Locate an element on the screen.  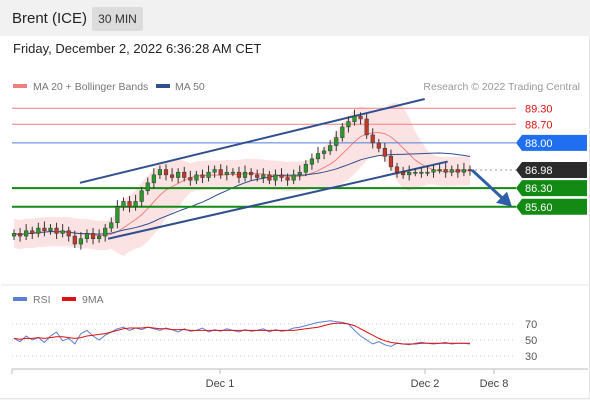
price-tags: 89.30 88.70 88.00 86.98 86.30 85.60 is located at coordinates (551, 159).